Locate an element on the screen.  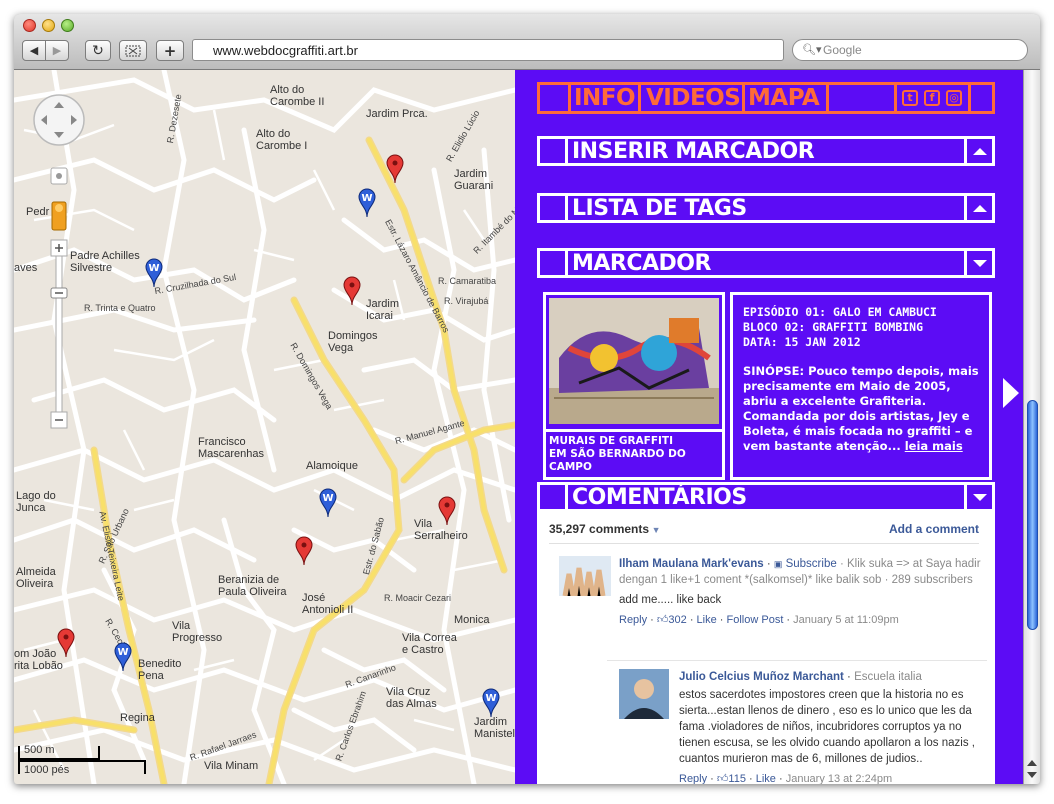
map-label-jardim-manistela: Jardim Manistela is located at coordinates (494, 728).